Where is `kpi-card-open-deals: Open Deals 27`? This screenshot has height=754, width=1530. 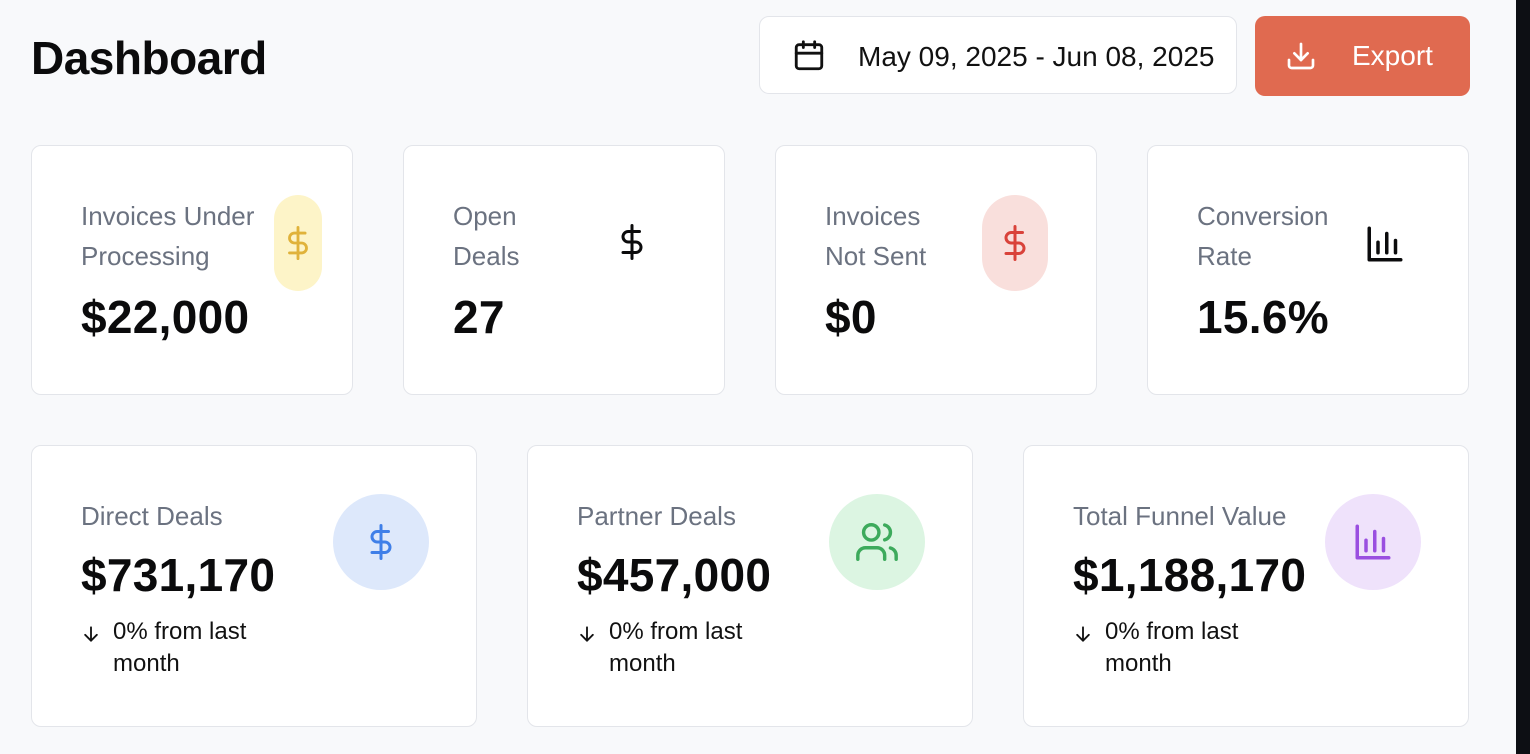 kpi-card-open-deals: Open Deals 27 is located at coordinates (564, 270).